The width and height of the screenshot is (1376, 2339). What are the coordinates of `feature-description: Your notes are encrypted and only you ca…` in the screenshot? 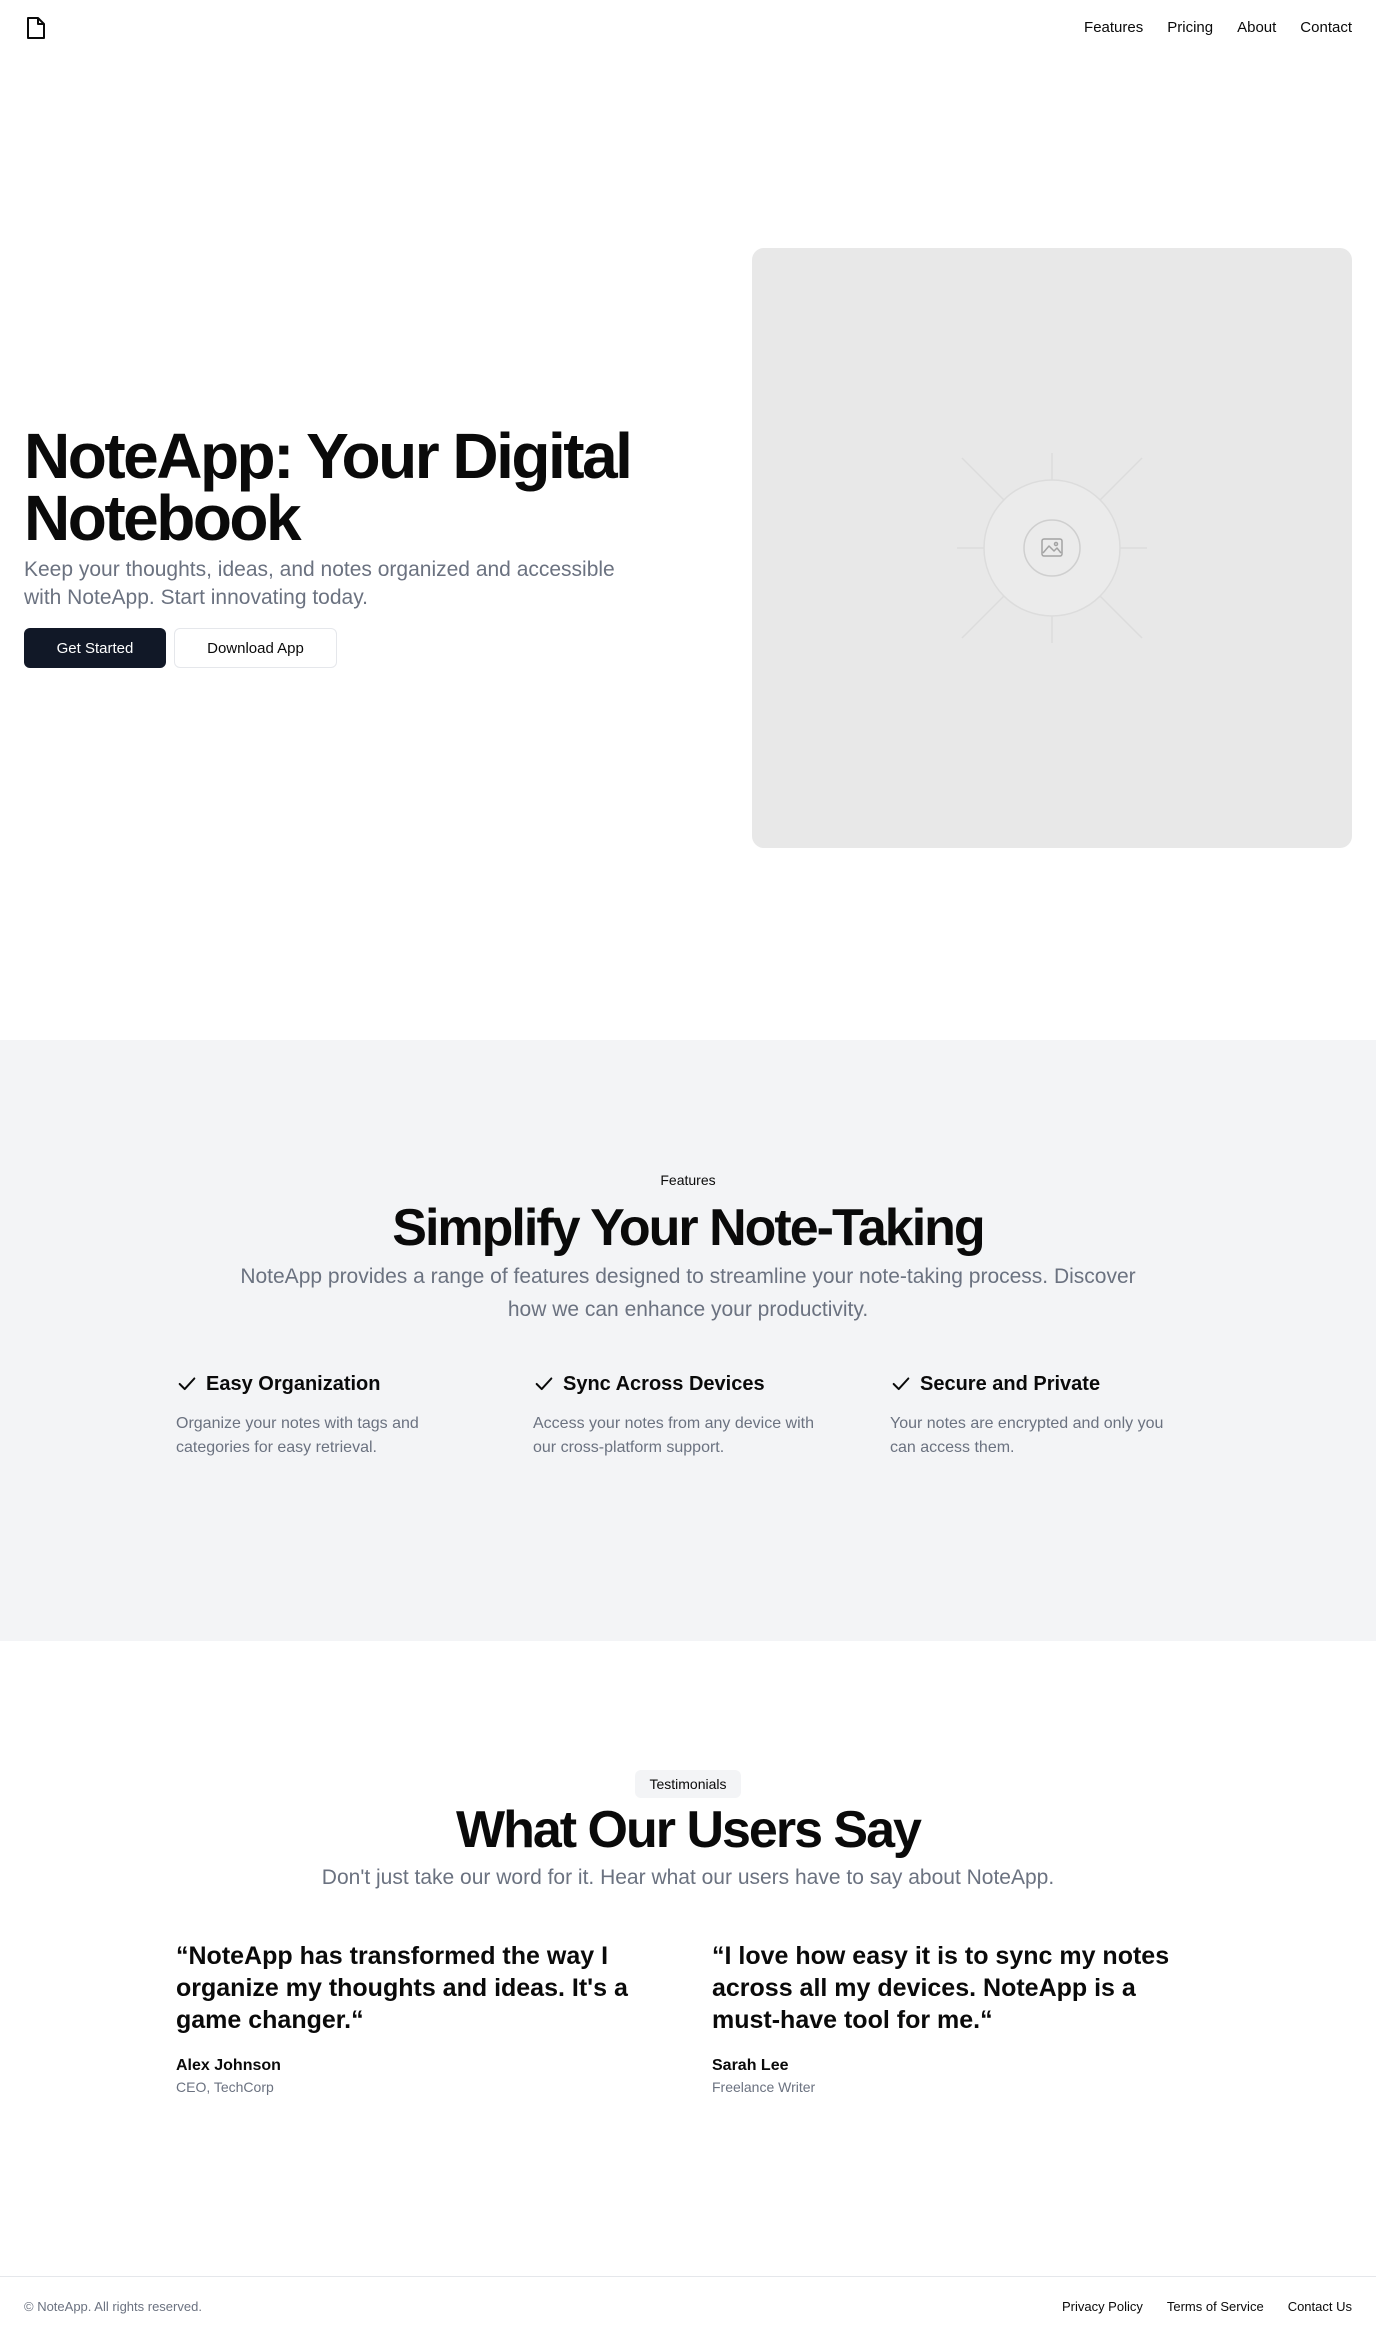 It's located at (1027, 1435).